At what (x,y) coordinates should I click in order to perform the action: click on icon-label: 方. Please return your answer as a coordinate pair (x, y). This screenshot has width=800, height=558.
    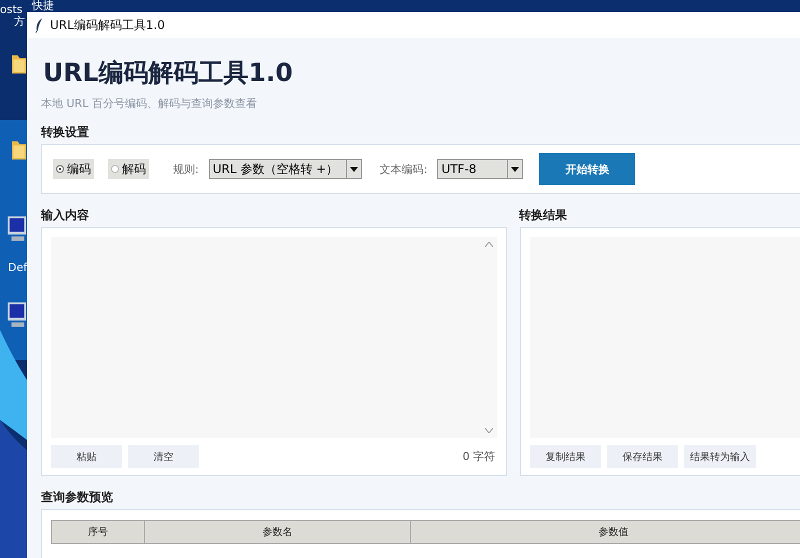
    Looking at the image, I should click on (19, 22).